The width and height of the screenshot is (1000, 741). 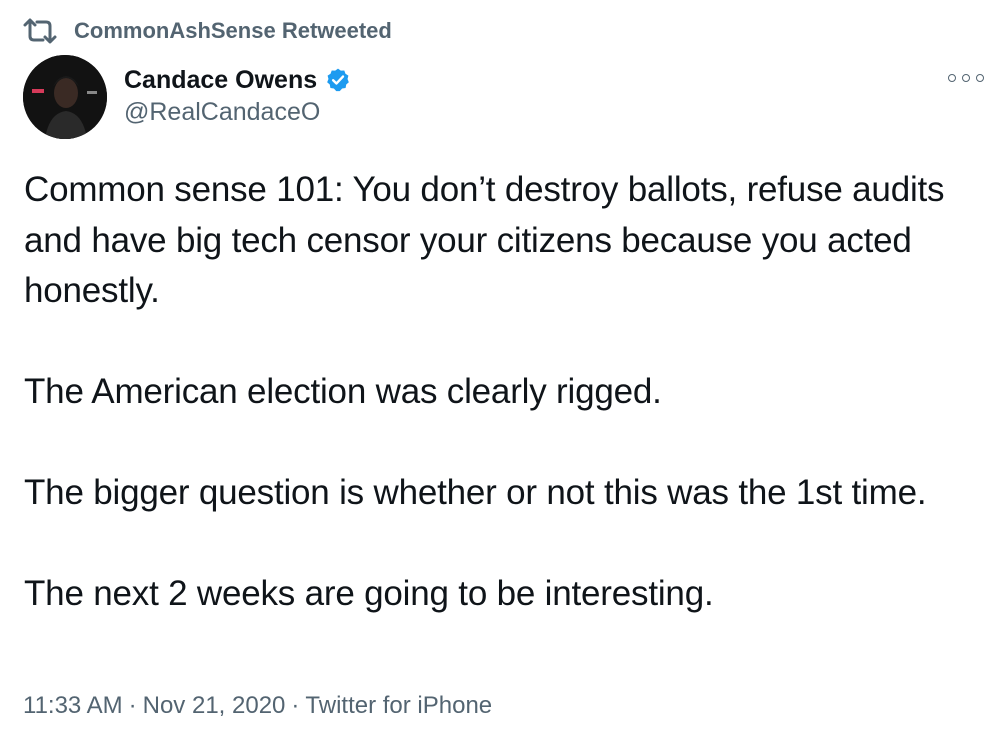 What do you see at coordinates (222, 112) in the screenshot?
I see `author-handle: @RealCandaceO` at bounding box center [222, 112].